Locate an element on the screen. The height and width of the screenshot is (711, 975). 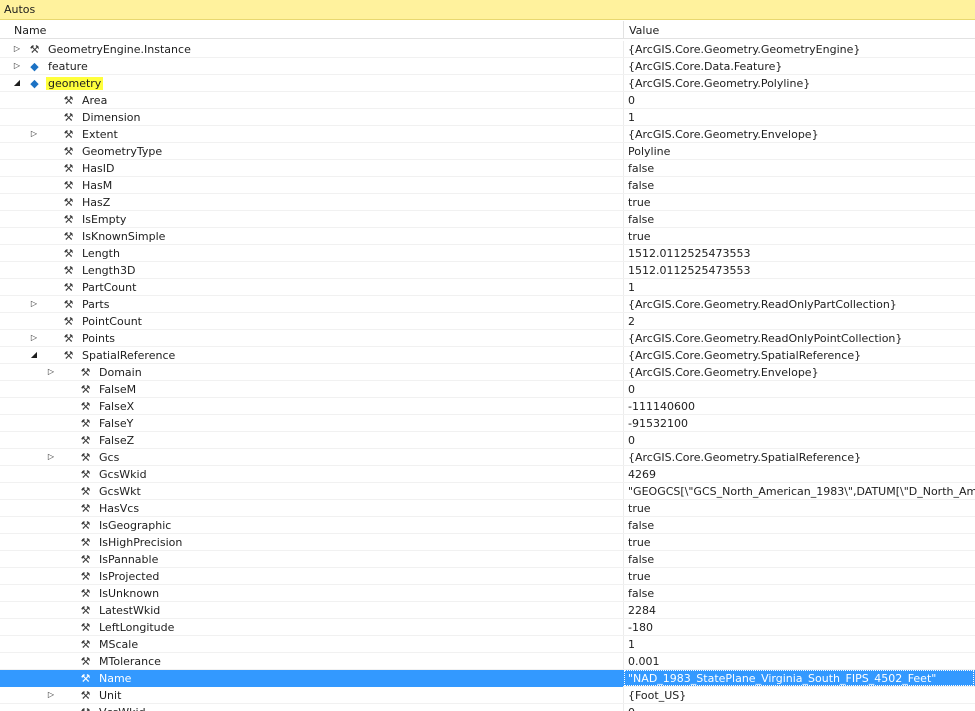
tree-row: ⚒ IsKnownSimple true is located at coordinates (487, 236).